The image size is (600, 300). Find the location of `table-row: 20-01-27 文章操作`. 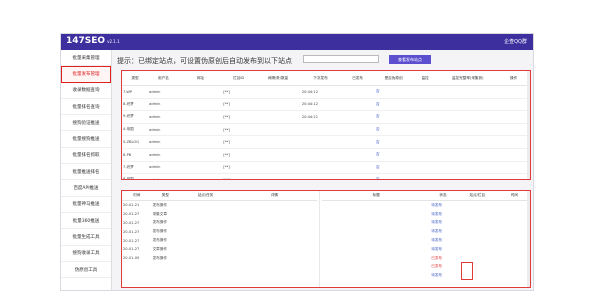

table-row: 20-01-27 文章操作 is located at coordinates (219, 249).